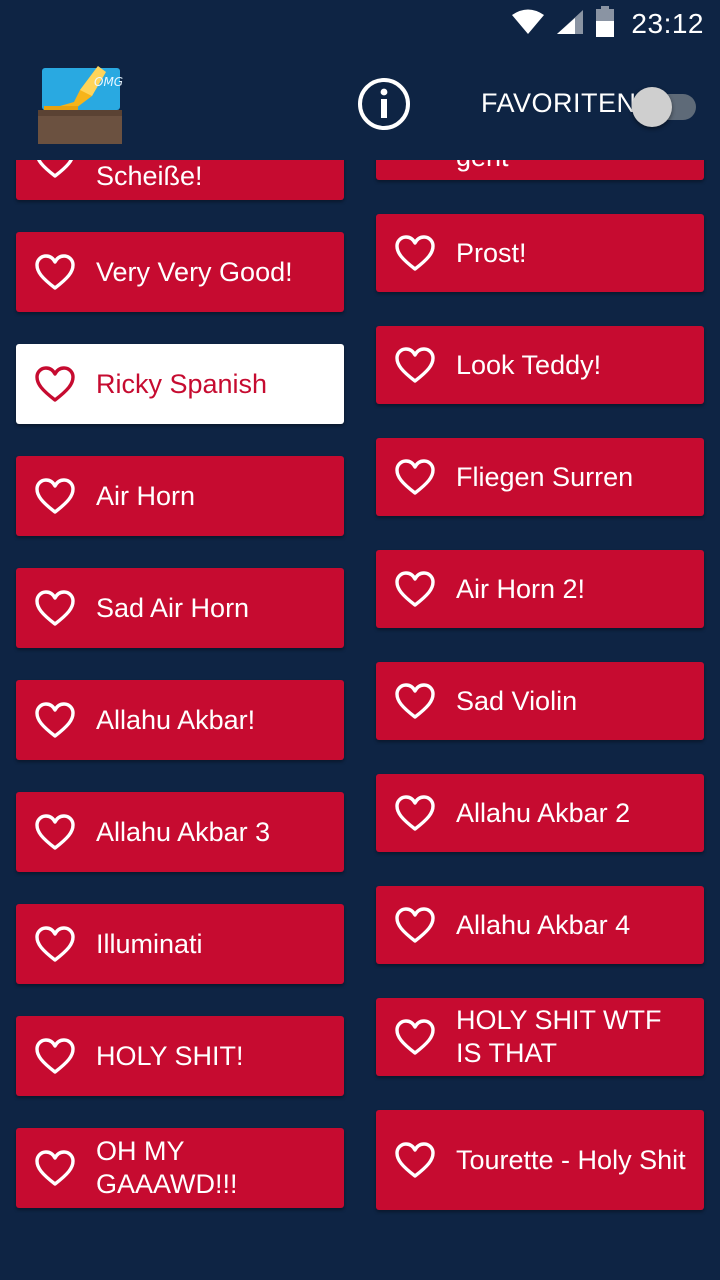 The width and height of the screenshot is (720, 1280). What do you see at coordinates (176, 719) in the screenshot?
I see `sound-label: Allahu Akbar!` at bounding box center [176, 719].